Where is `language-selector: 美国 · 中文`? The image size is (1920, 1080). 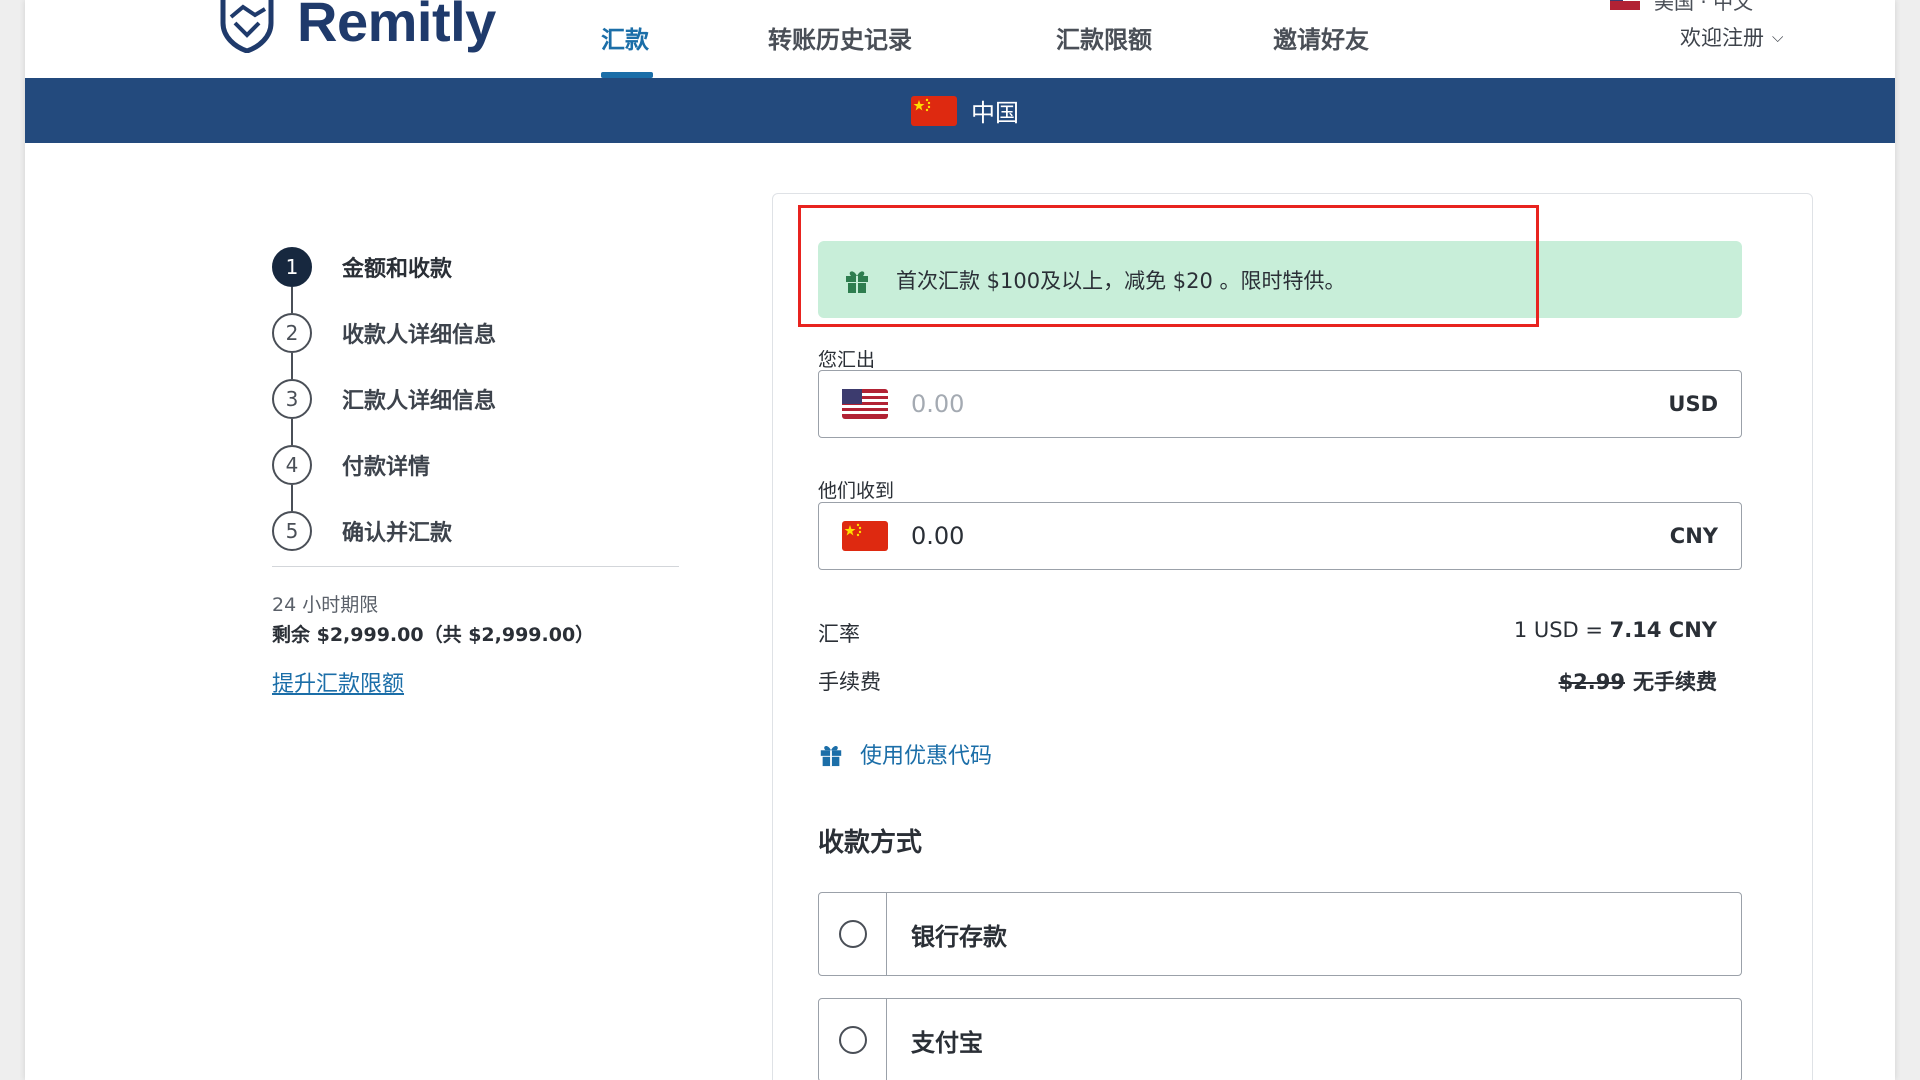
language-selector: 美国 · 中文 is located at coordinates (1681, 7).